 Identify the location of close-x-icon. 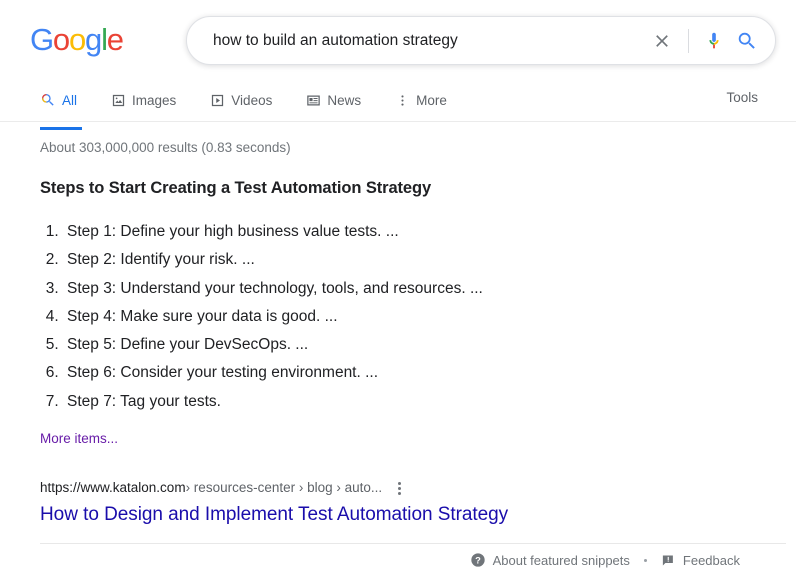
(662, 40).